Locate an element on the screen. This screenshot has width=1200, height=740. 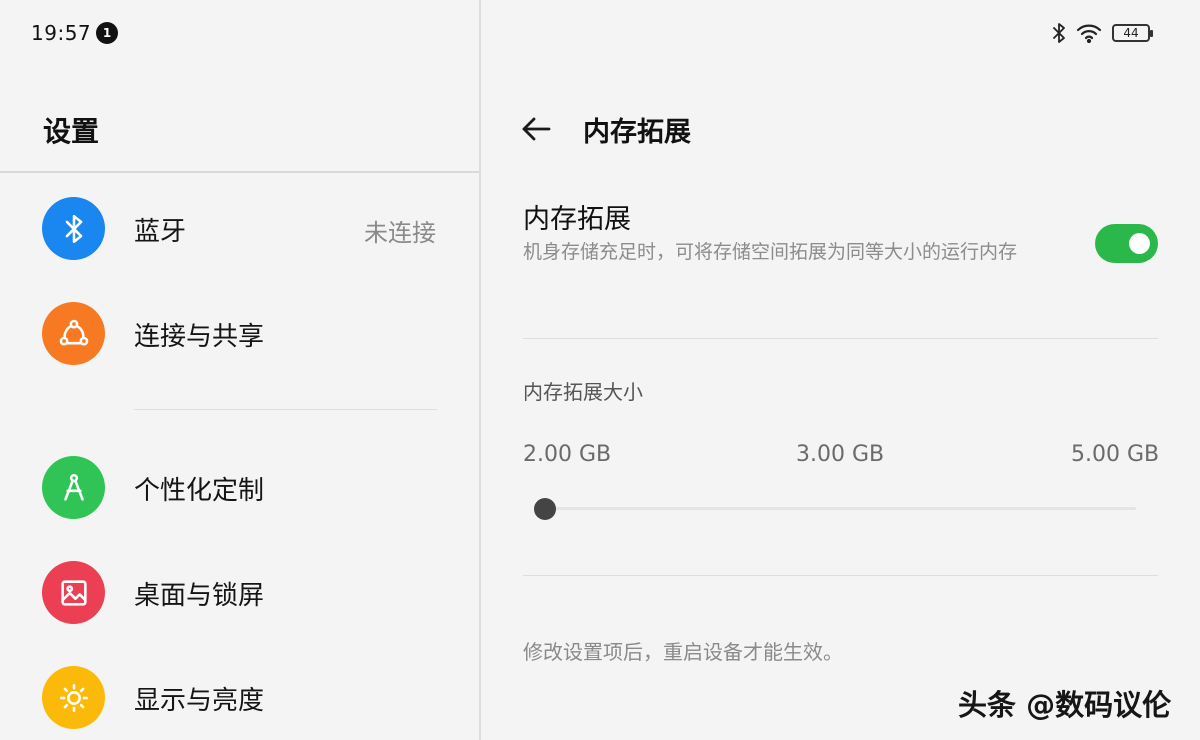
slider-option-2gb: 2.00 GB is located at coordinates (567, 454).